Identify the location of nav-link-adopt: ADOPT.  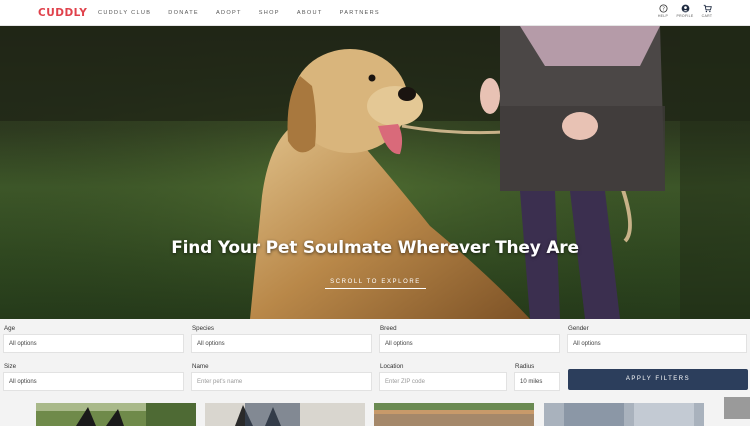
(229, 13).